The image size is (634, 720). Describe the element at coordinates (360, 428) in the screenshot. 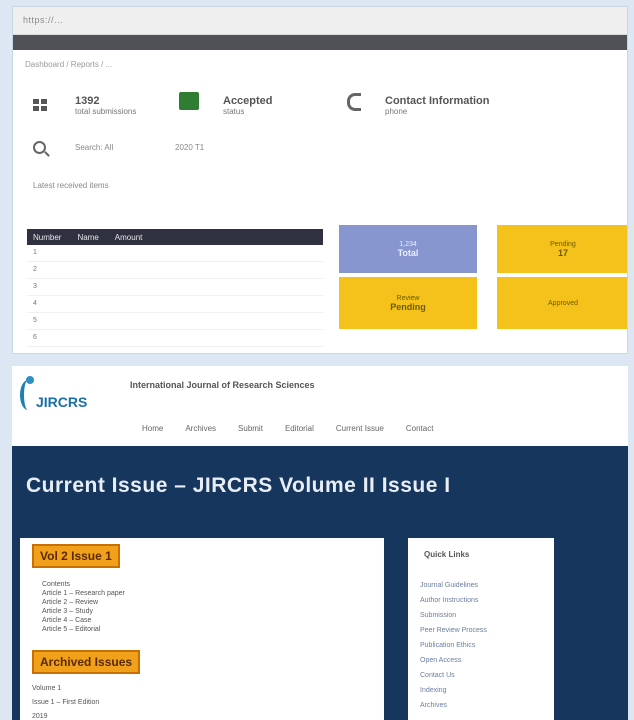

I see `nav-item-current-issue: Current Issue` at that location.